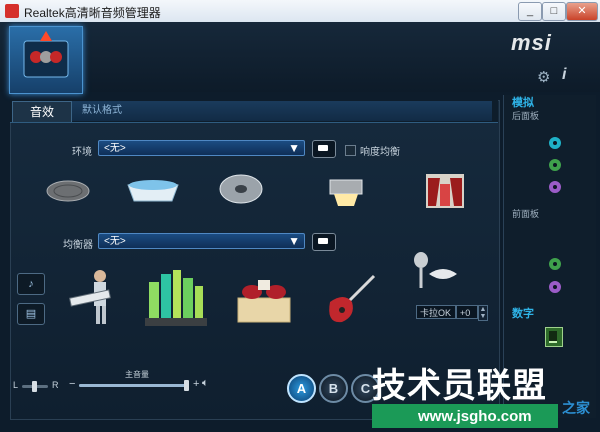  Describe the element at coordinates (324, 149) in the screenshot. I see `environment-edit-button` at that location.